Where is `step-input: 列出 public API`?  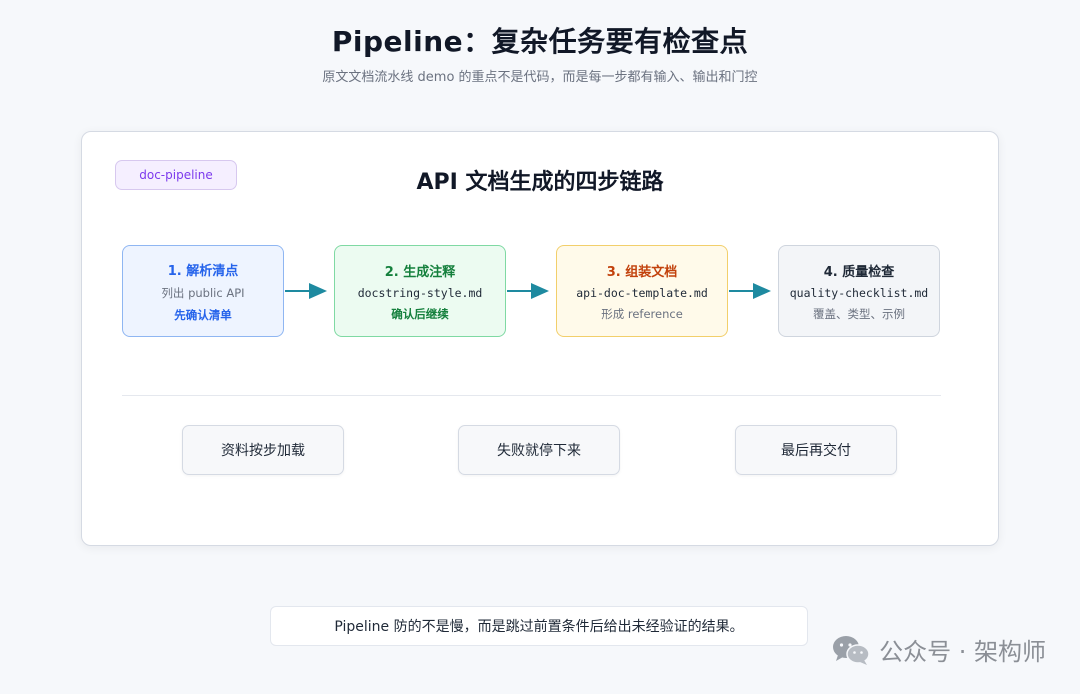 step-input: 列出 public API is located at coordinates (203, 292).